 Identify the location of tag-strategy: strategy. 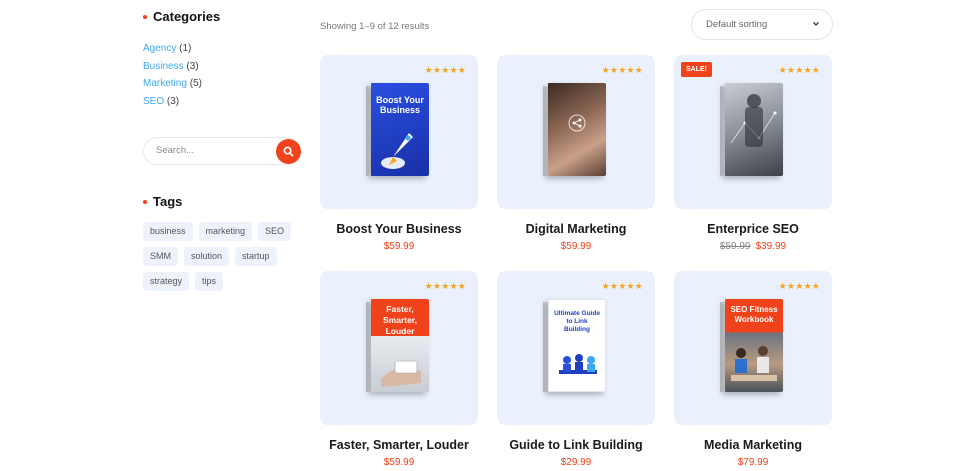
(166, 281).